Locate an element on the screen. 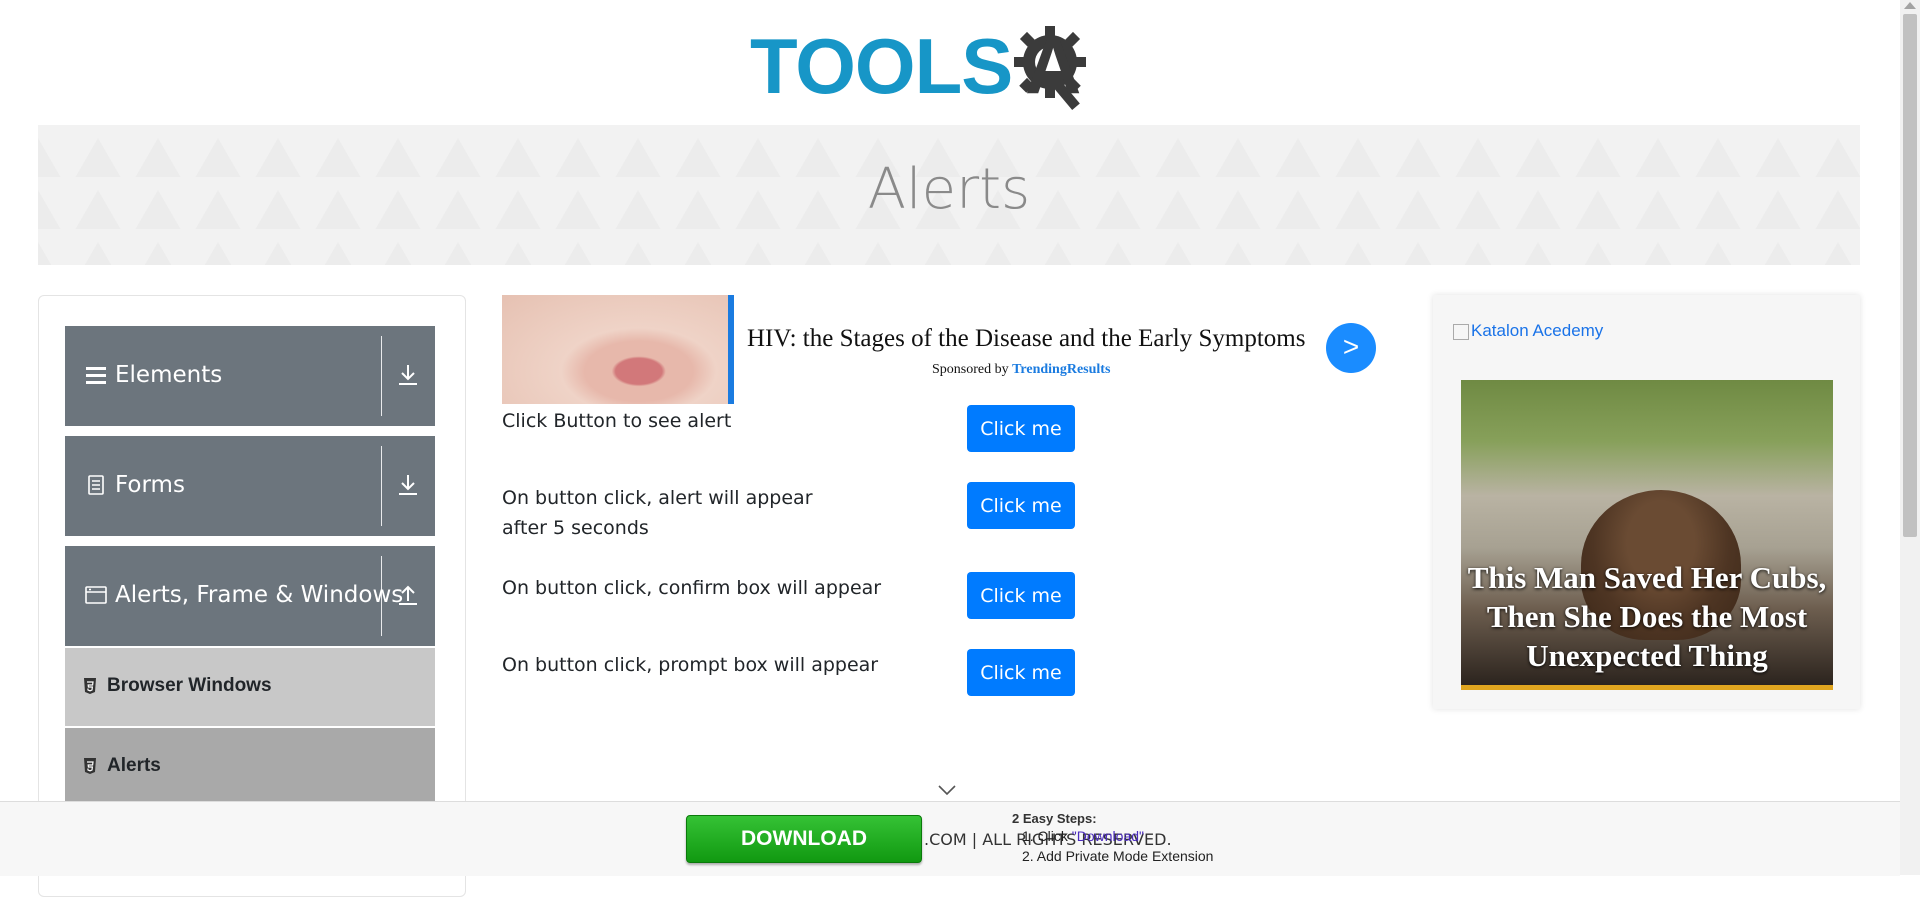 This screenshot has height=897, width=1920. page-banner: Alerts is located at coordinates (949, 195).